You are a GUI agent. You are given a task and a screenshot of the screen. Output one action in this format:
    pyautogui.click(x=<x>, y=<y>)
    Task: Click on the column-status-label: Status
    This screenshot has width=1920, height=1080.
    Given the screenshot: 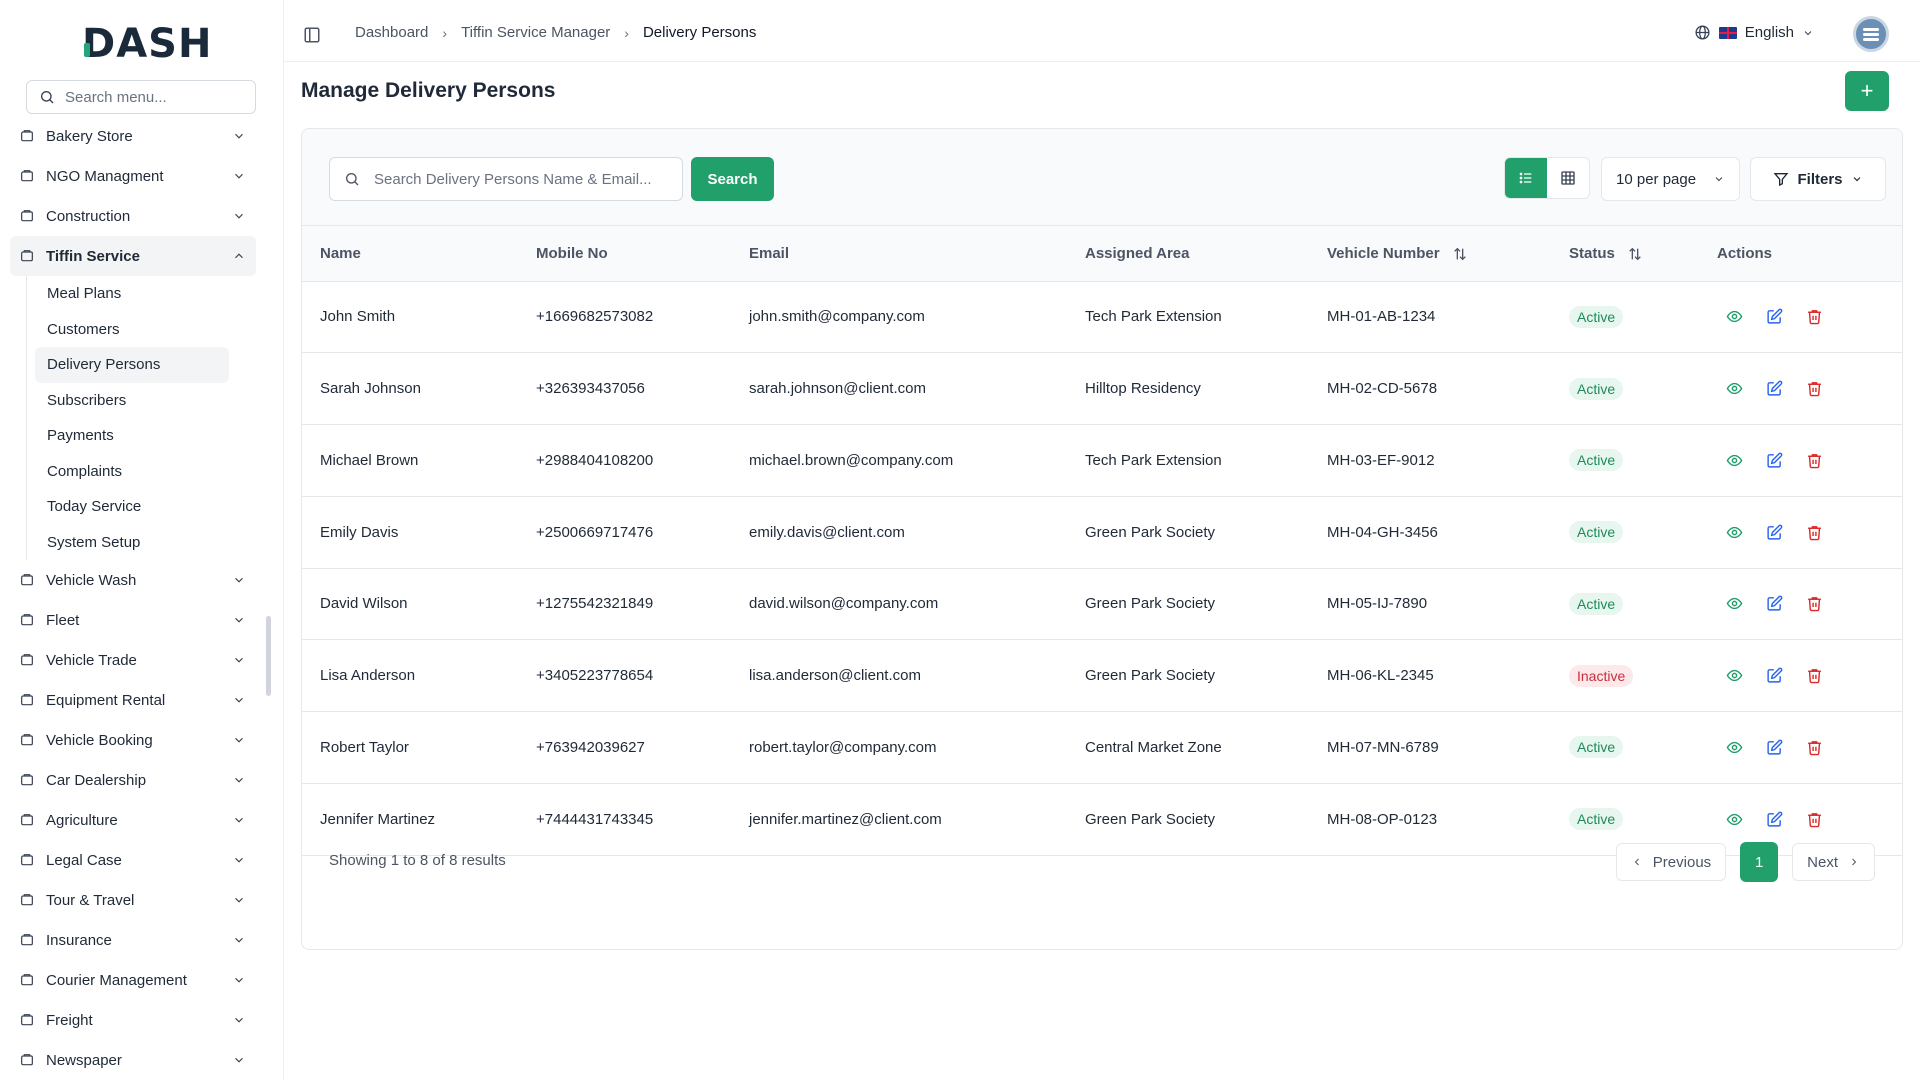 What is the action you would take?
    pyautogui.click(x=1592, y=253)
    